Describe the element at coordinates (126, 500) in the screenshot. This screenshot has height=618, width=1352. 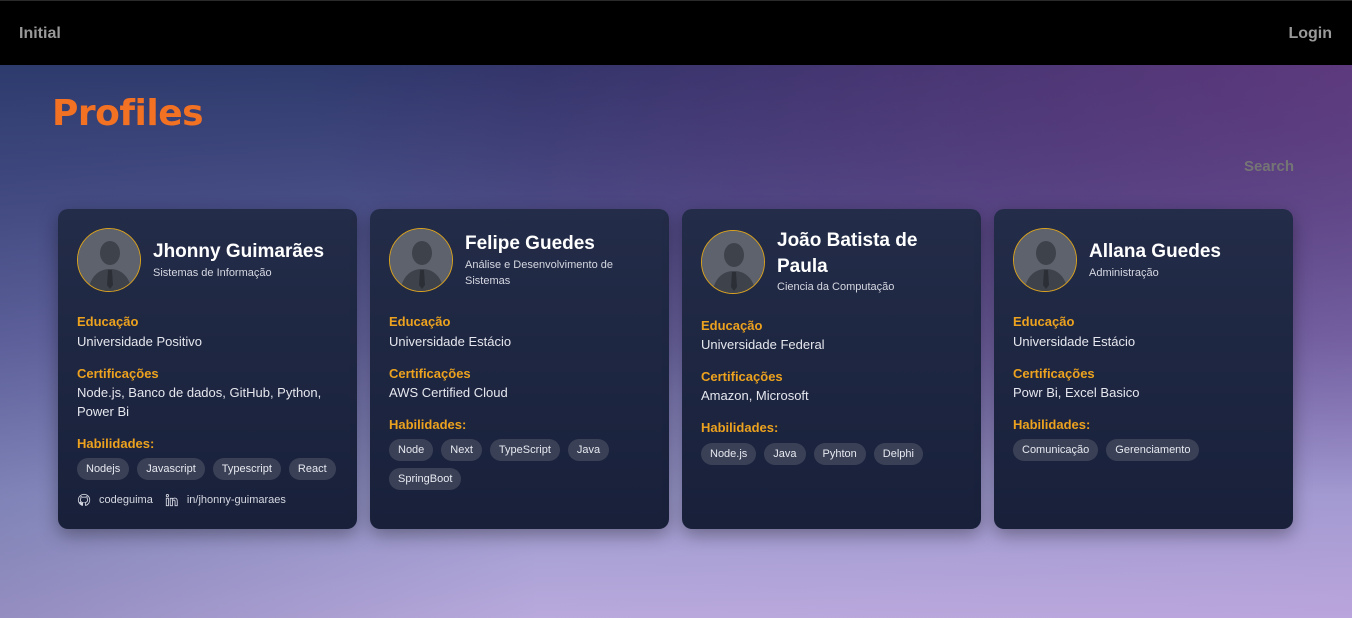
I see `github-username: codeguima` at that location.